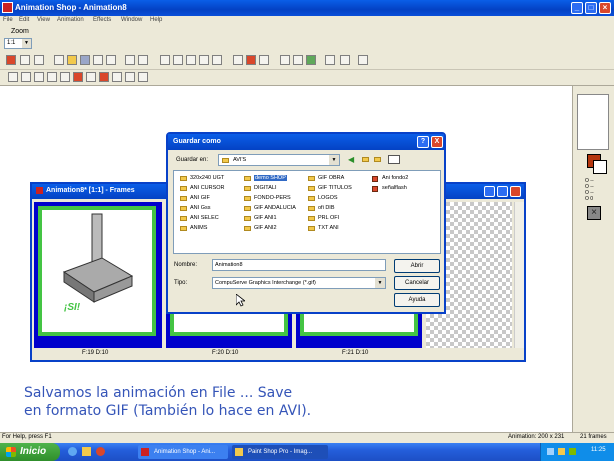 This screenshot has width=614, height=461. What do you see at coordinates (78, 77) in the screenshot?
I see `paintbrush-icon` at bounding box center [78, 77].